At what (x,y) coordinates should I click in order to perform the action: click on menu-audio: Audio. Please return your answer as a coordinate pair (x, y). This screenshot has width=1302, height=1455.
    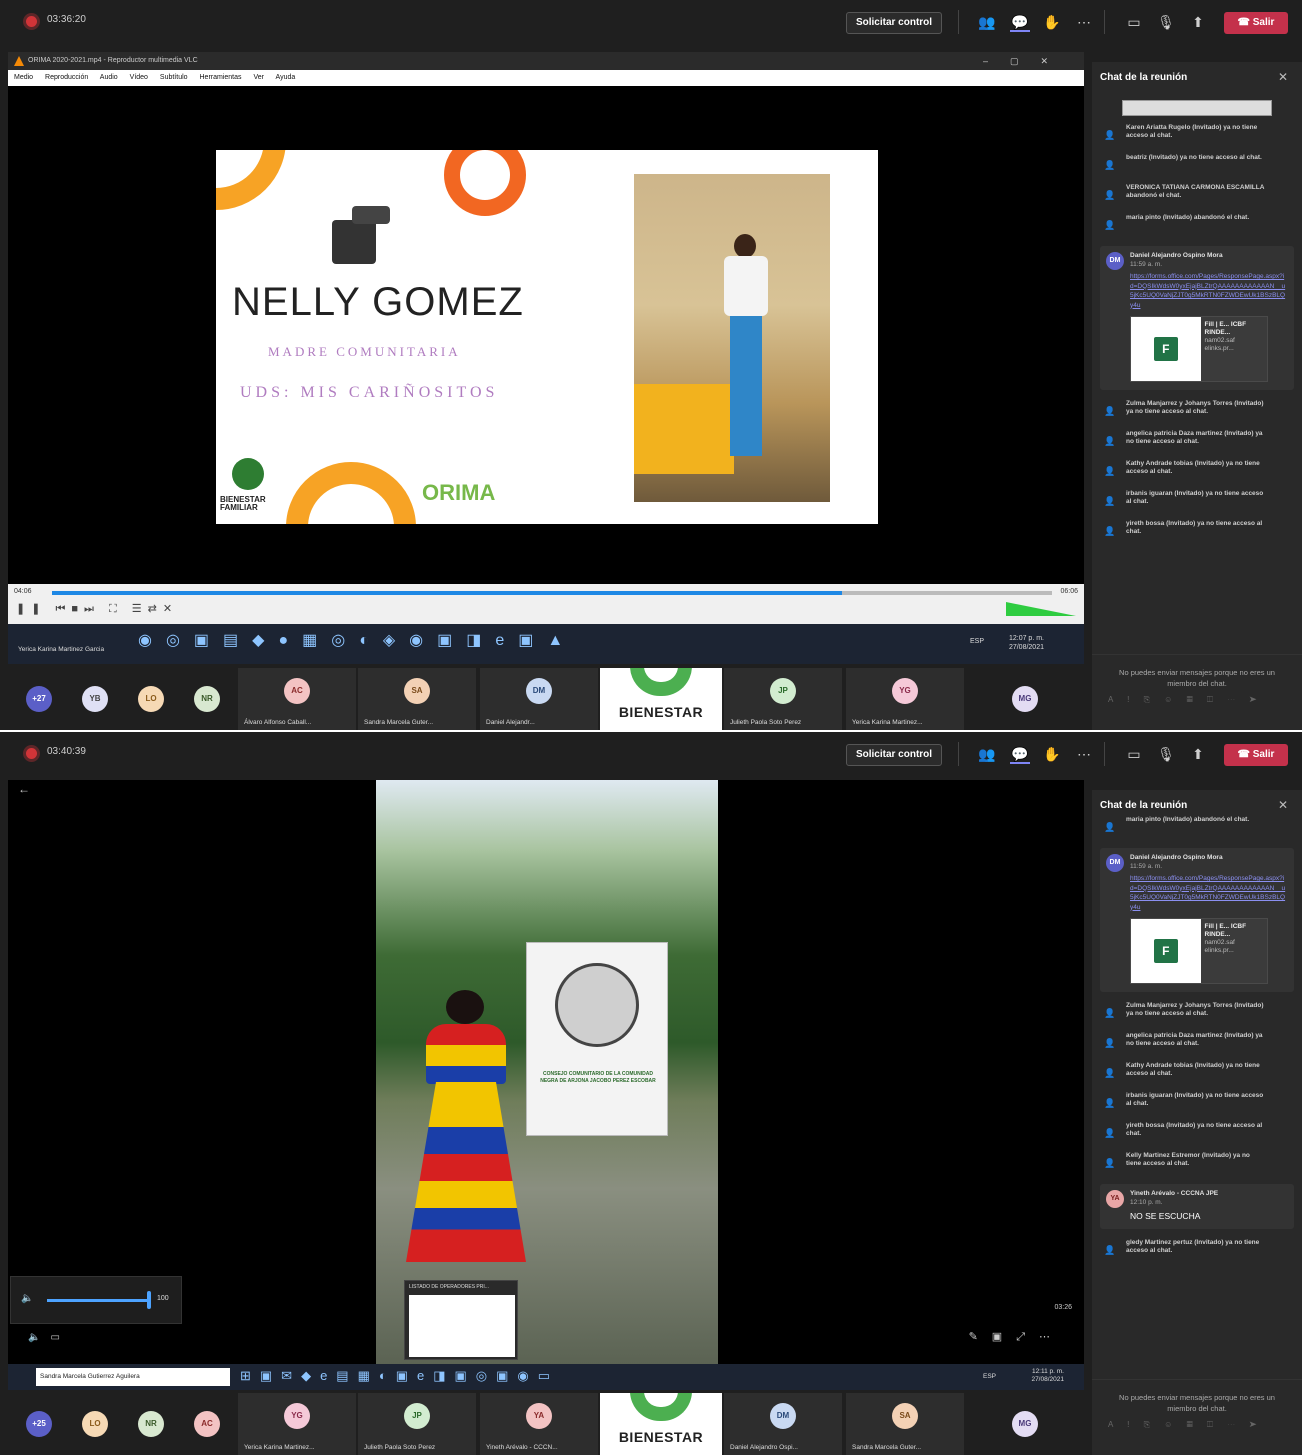
    Looking at the image, I should click on (109, 77).